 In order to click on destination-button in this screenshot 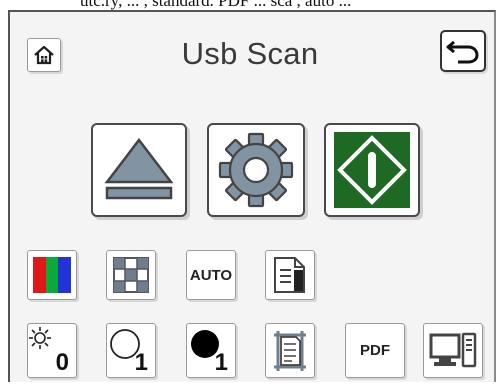, I will do `click(453, 350)`.